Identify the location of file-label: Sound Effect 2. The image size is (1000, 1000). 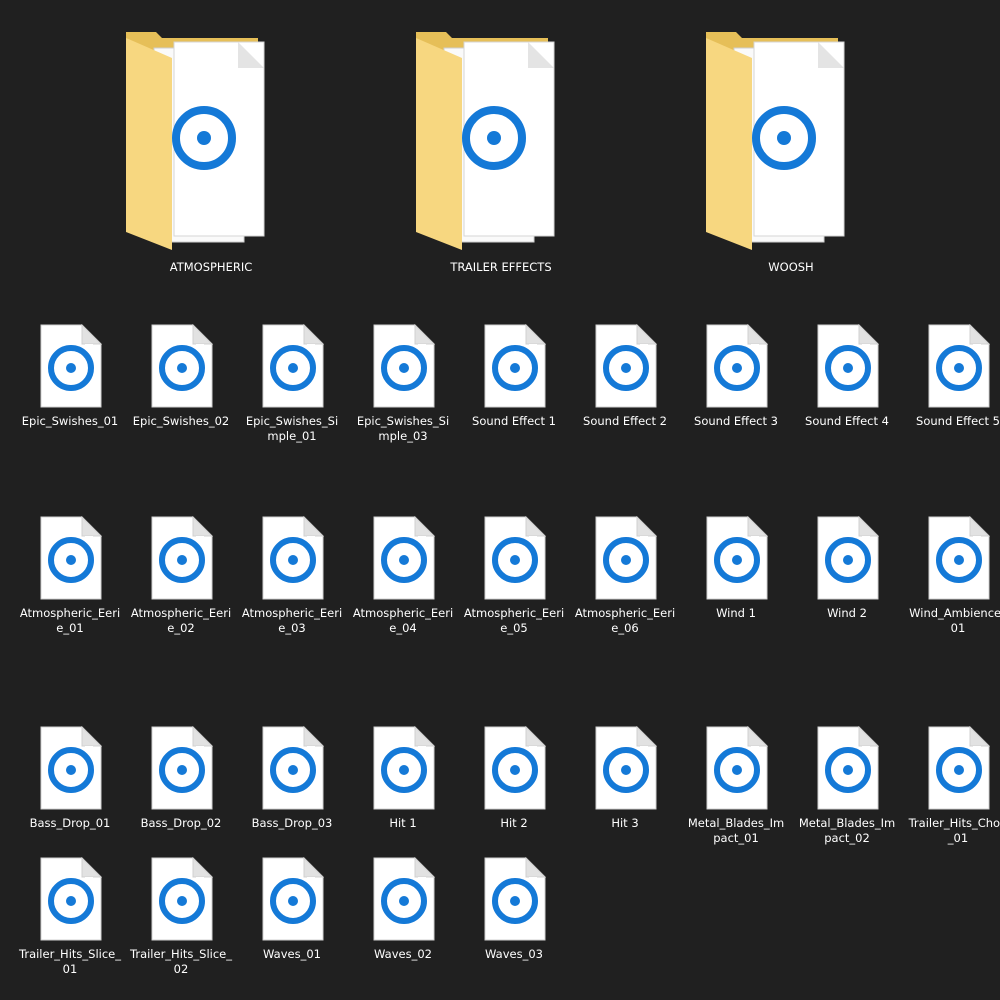
(625, 421).